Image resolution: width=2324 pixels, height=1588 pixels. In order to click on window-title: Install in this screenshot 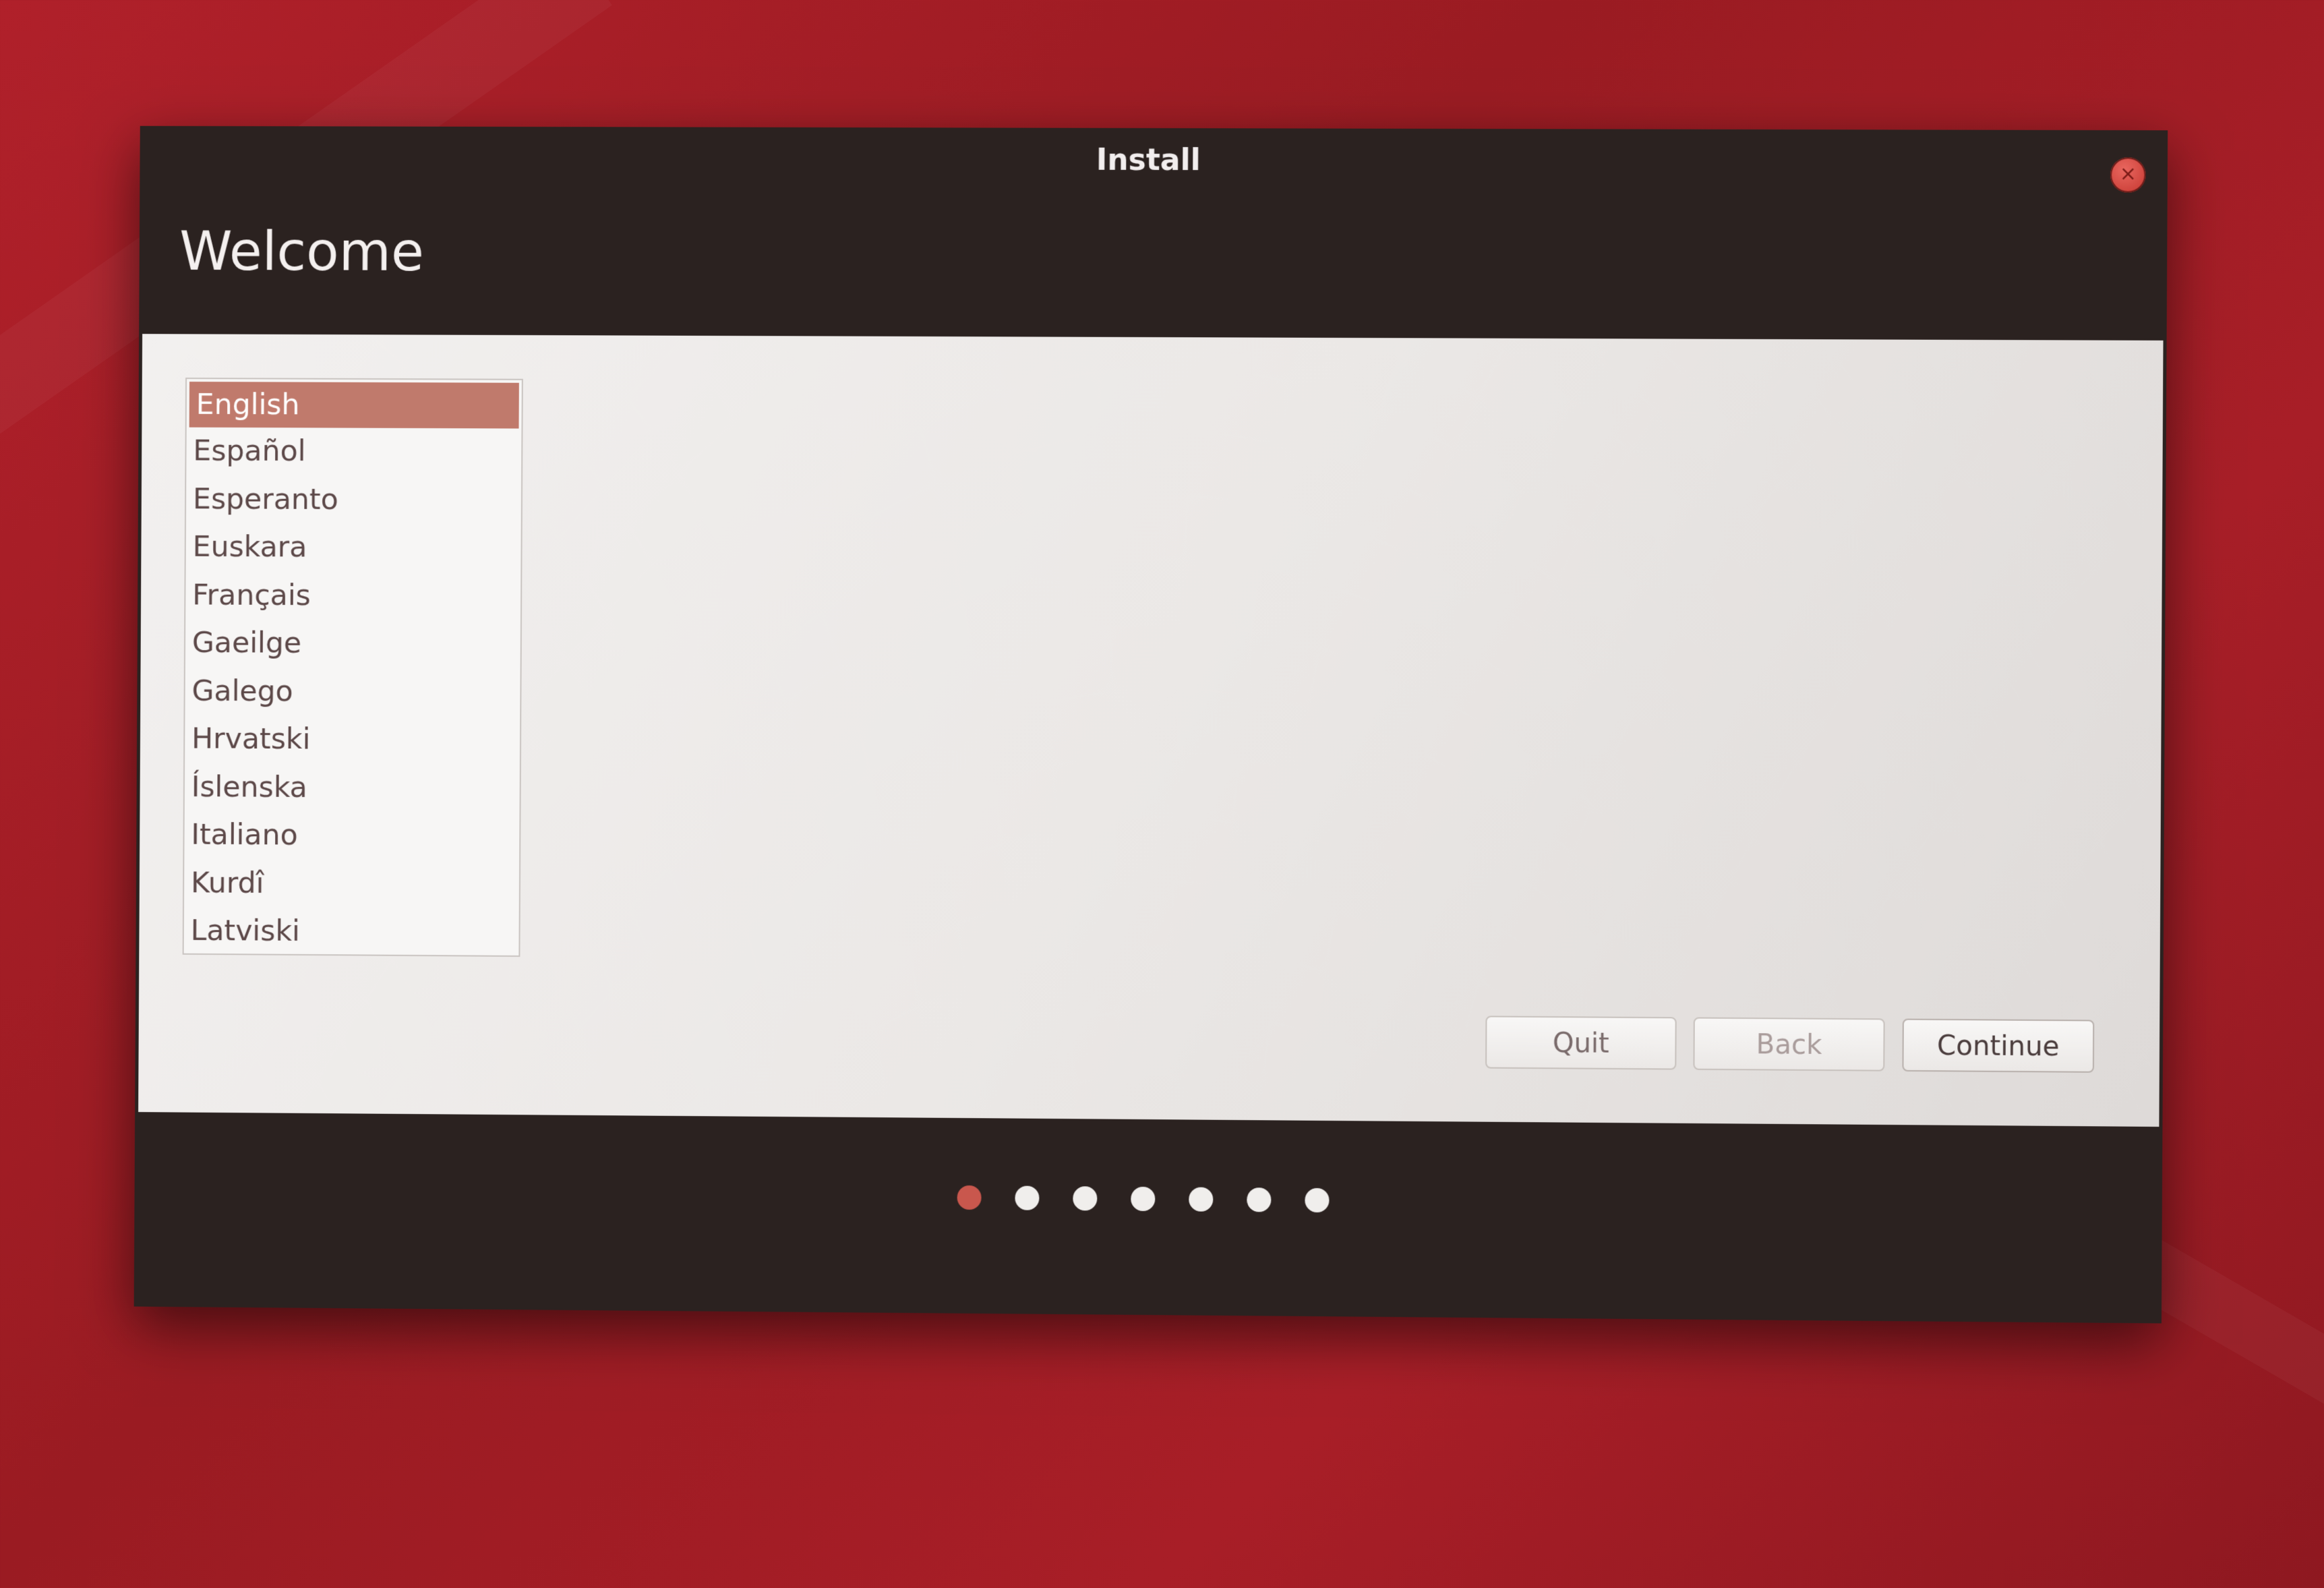, I will do `click(1154, 160)`.